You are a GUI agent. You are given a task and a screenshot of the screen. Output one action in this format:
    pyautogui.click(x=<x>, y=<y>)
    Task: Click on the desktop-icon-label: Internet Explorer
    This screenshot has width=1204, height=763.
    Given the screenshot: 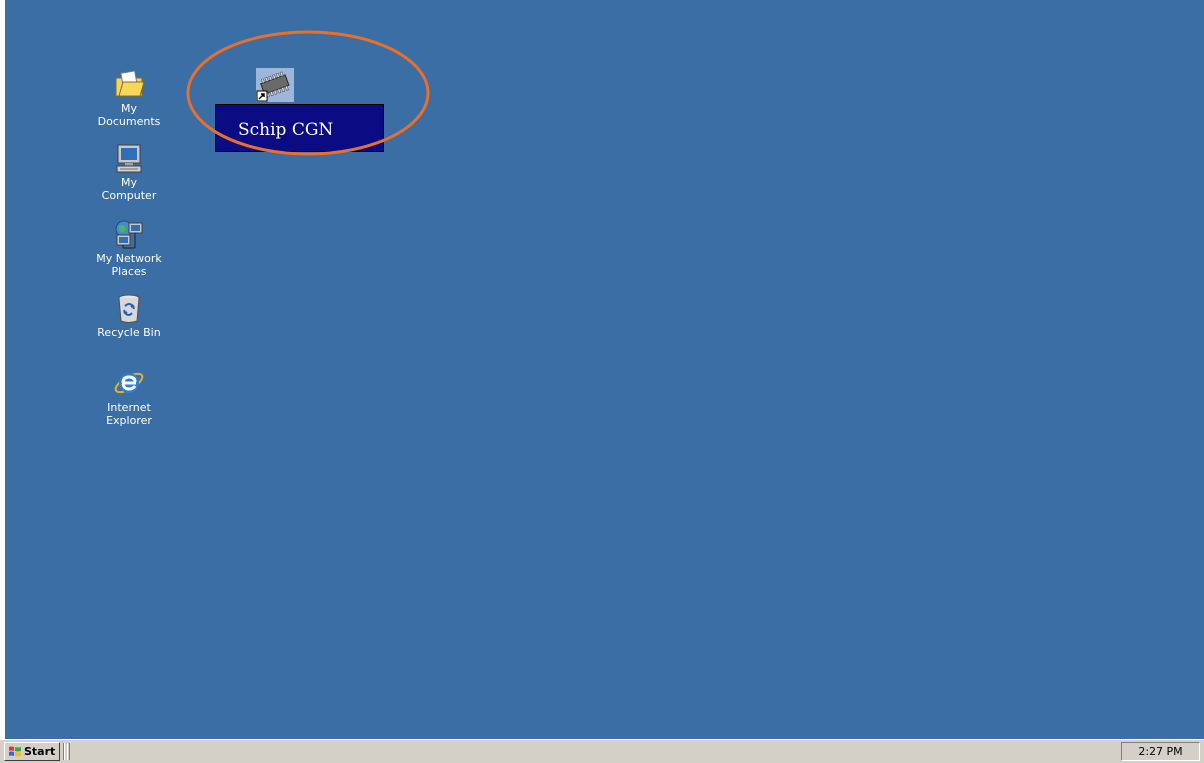 What is the action you would take?
    pyautogui.click(x=129, y=414)
    